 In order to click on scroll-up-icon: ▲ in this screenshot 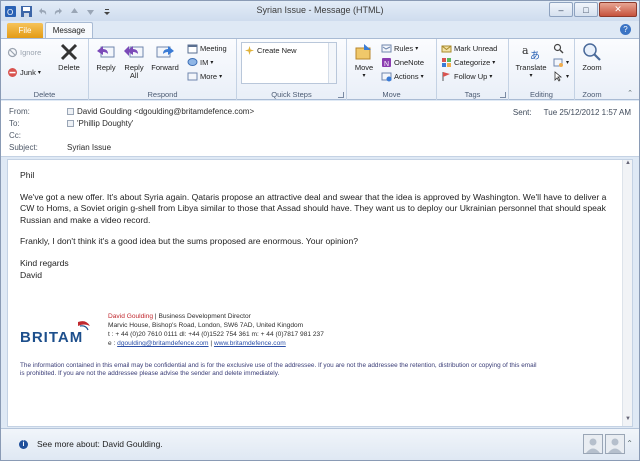, I will do `click(627, 165)`.